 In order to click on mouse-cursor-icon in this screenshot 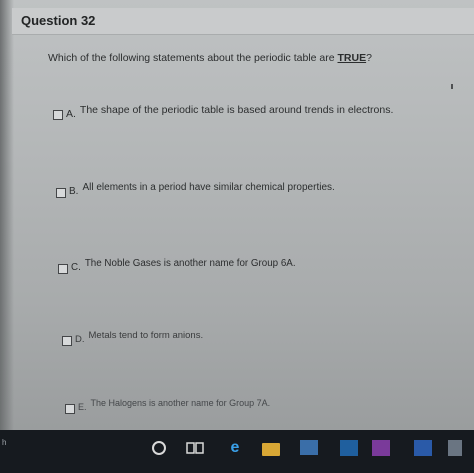, I will do `click(452, 86)`.